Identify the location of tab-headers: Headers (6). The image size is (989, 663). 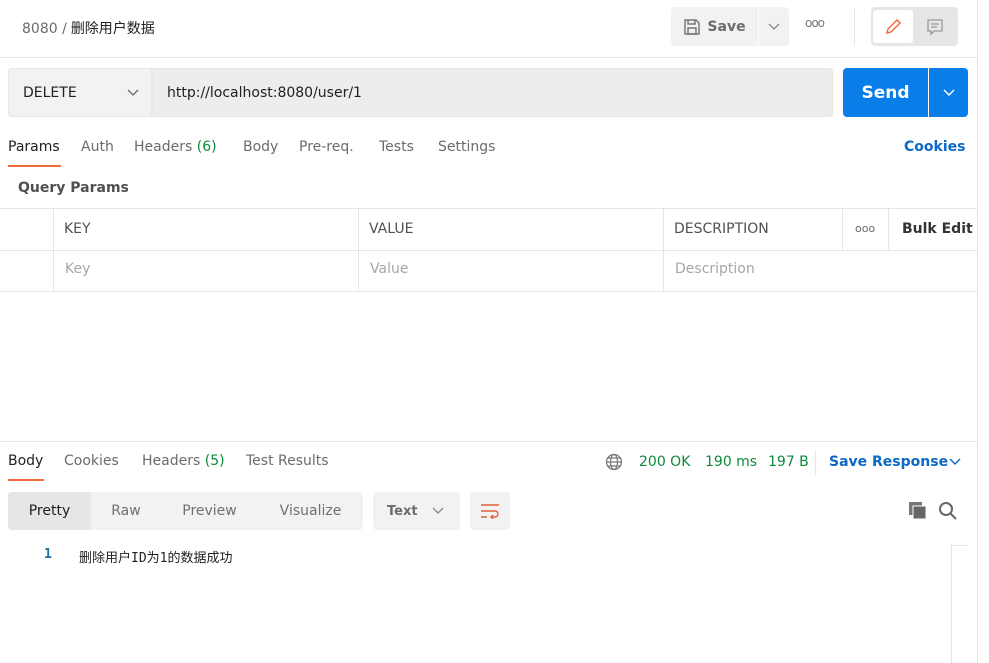
(175, 147).